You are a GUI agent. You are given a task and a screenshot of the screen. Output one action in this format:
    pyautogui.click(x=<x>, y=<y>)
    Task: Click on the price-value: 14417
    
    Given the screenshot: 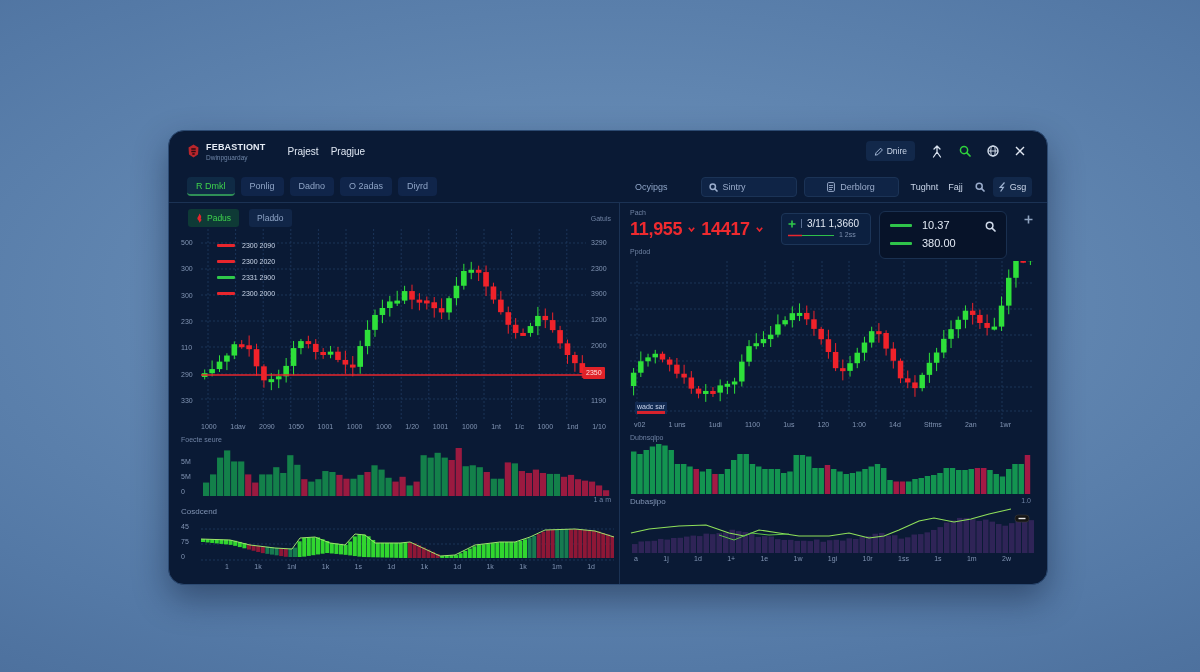 What is the action you would take?
    pyautogui.click(x=725, y=229)
    